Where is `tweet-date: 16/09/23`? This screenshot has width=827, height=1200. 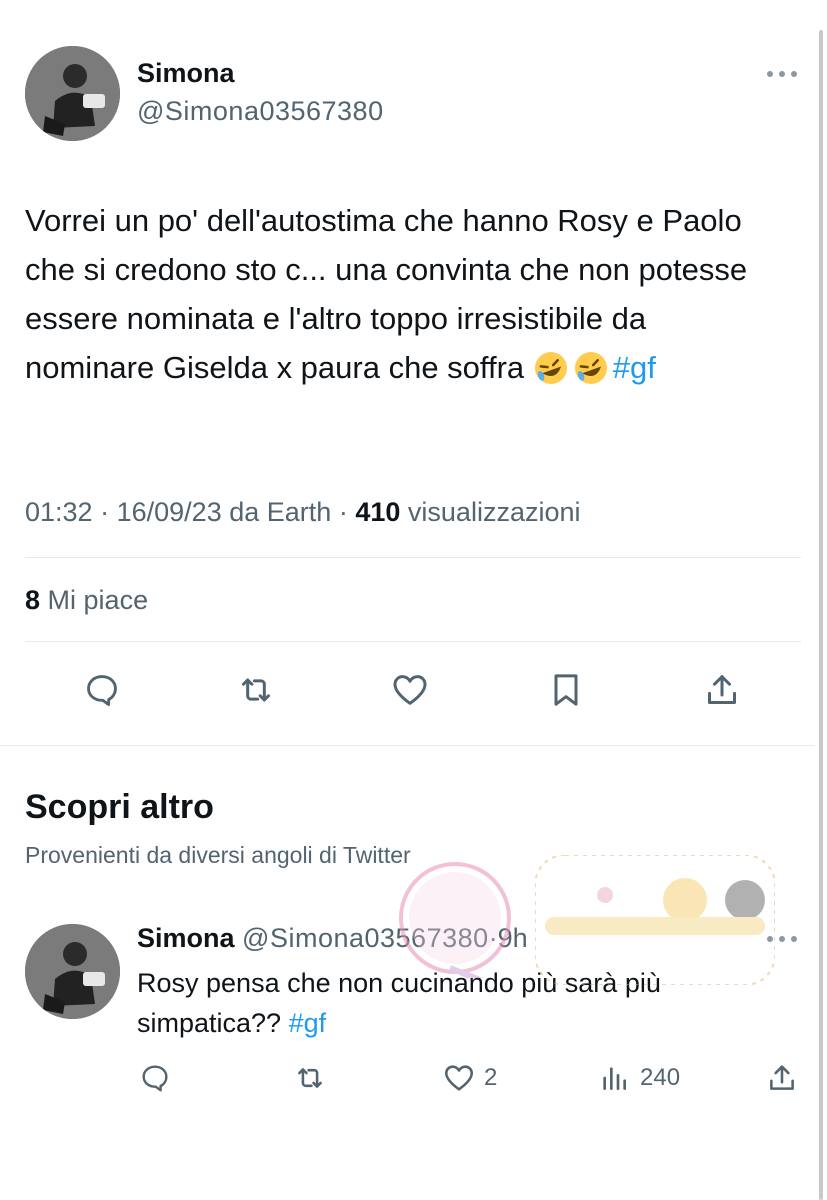
tweet-date: 16/09/23 is located at coordinates (169, 512).